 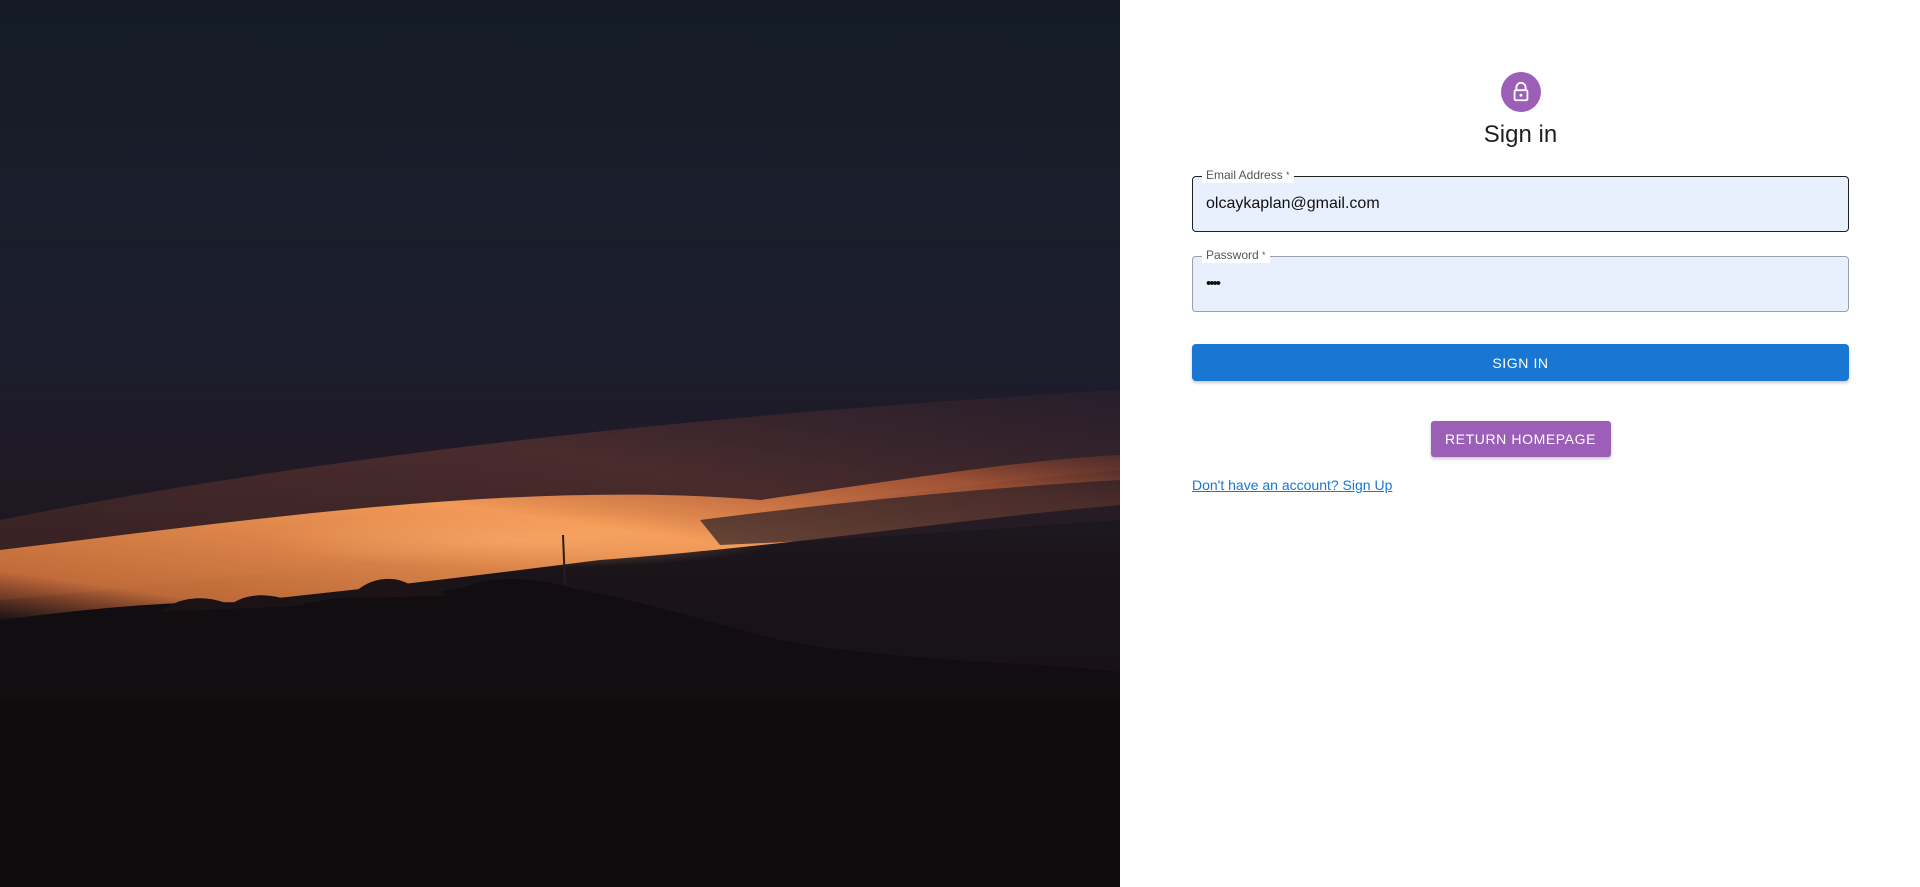 I want to click on password-value: ••••, so click(x=1213, y=283).